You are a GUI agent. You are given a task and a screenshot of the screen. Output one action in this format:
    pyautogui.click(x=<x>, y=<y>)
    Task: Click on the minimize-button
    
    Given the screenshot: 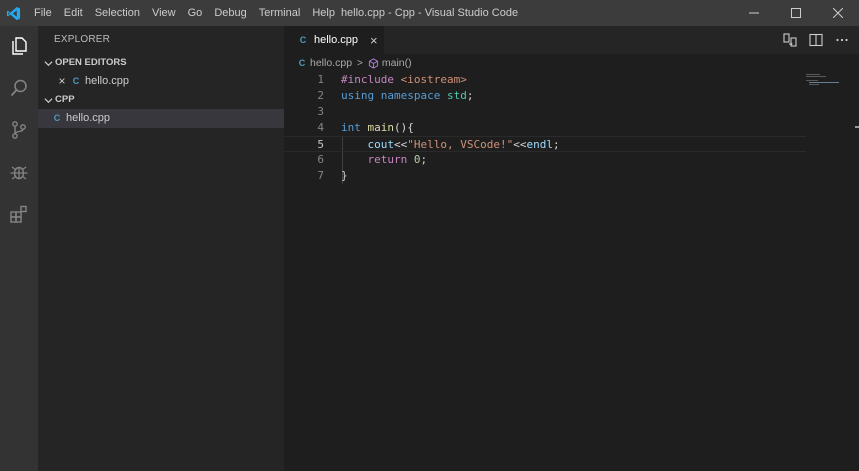 What is the action you would take?
    pyautogui.click(x=754, y=13)
    